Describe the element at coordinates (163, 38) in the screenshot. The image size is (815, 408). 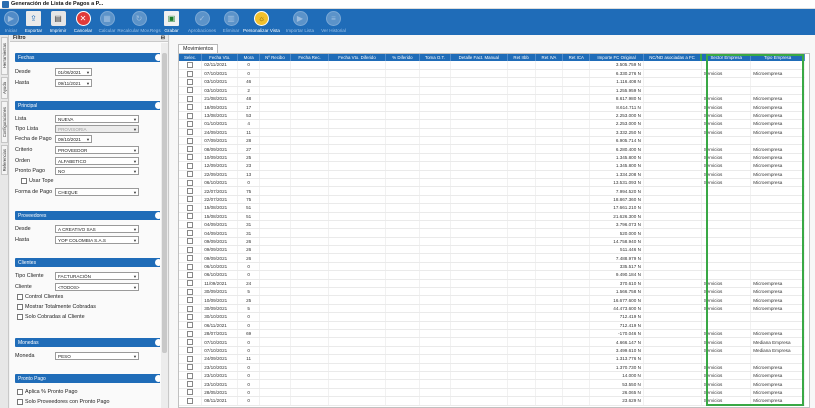
I see `pin-icon: ⊟` at that location.